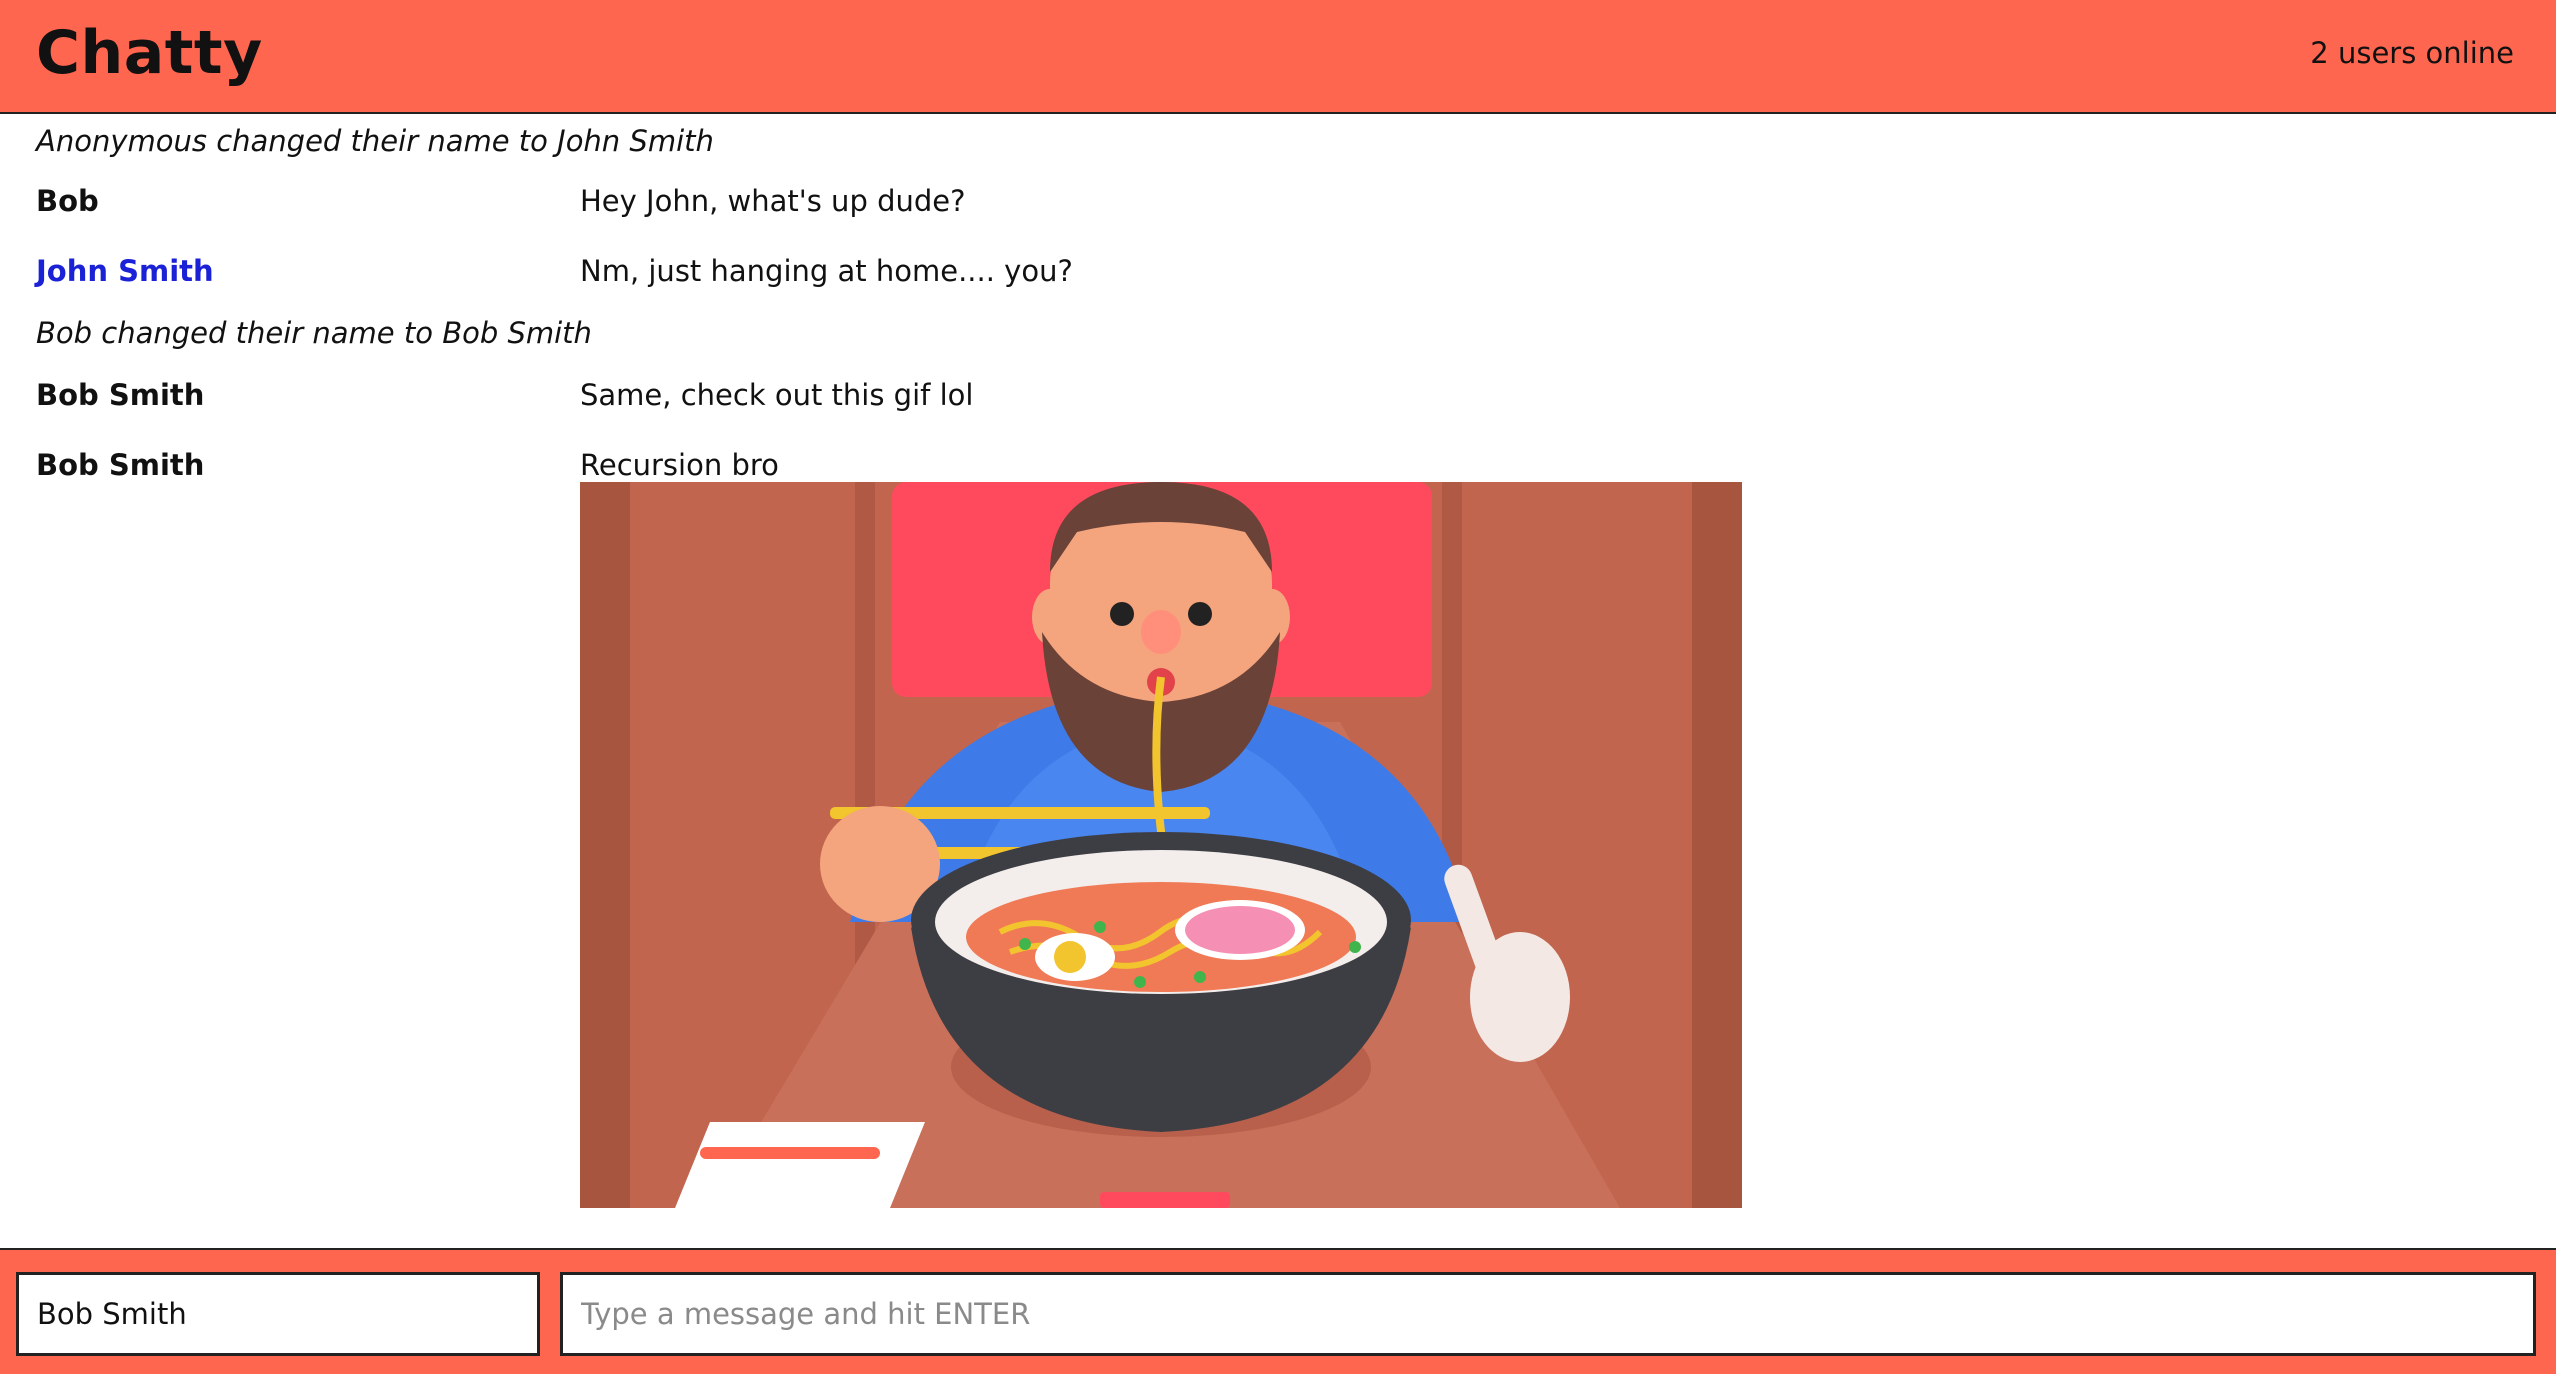  Describe the element at coordinates (826, 271) in the screenshot. I see `message-content: Nm, just hanging at home.... you?` at that location.